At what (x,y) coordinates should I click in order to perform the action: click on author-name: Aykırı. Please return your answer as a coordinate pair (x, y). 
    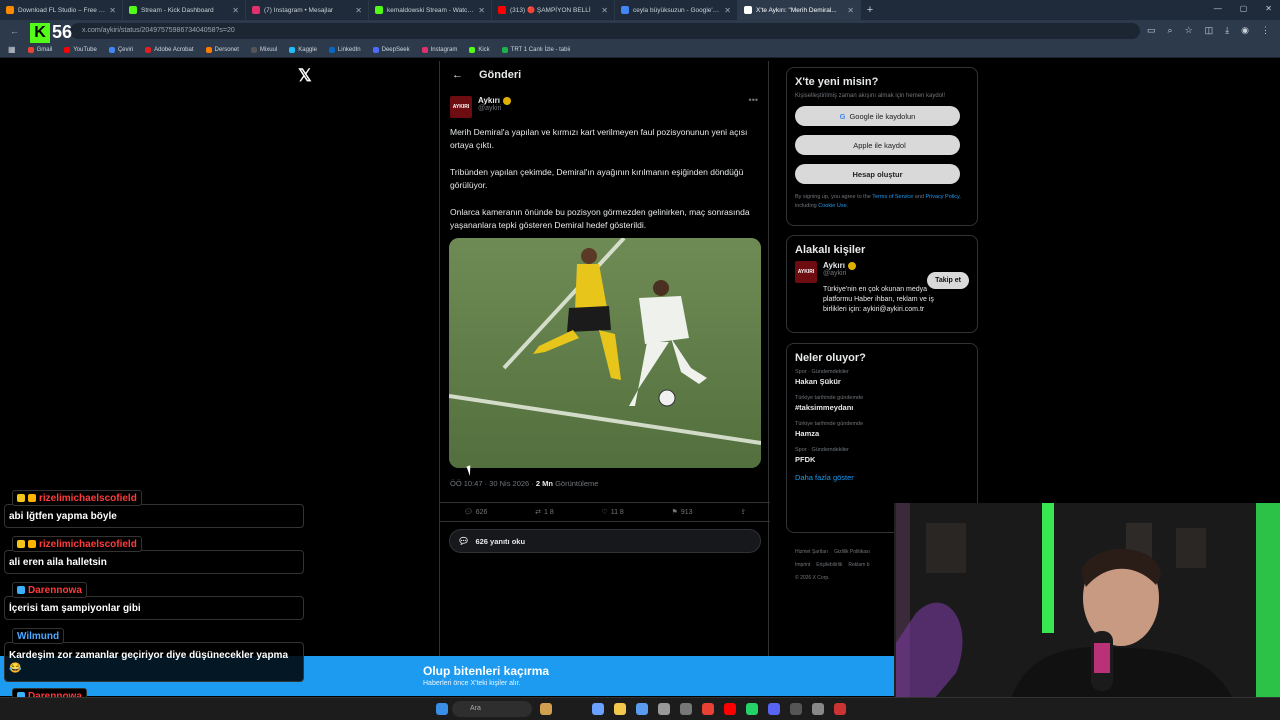
    Looking at the image, I should click on (489, 100).